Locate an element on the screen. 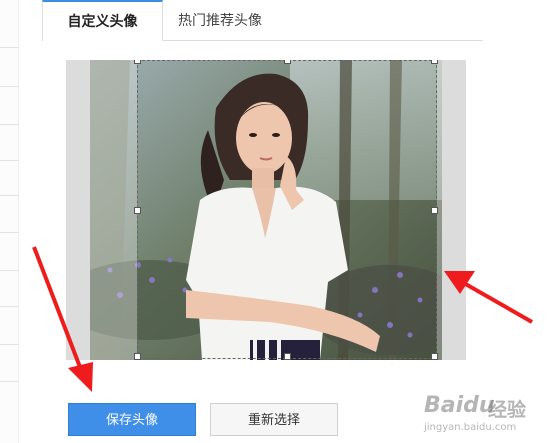 This screenshot has width=555, height=443. left-sidebar is located at coordinates (9, 221).